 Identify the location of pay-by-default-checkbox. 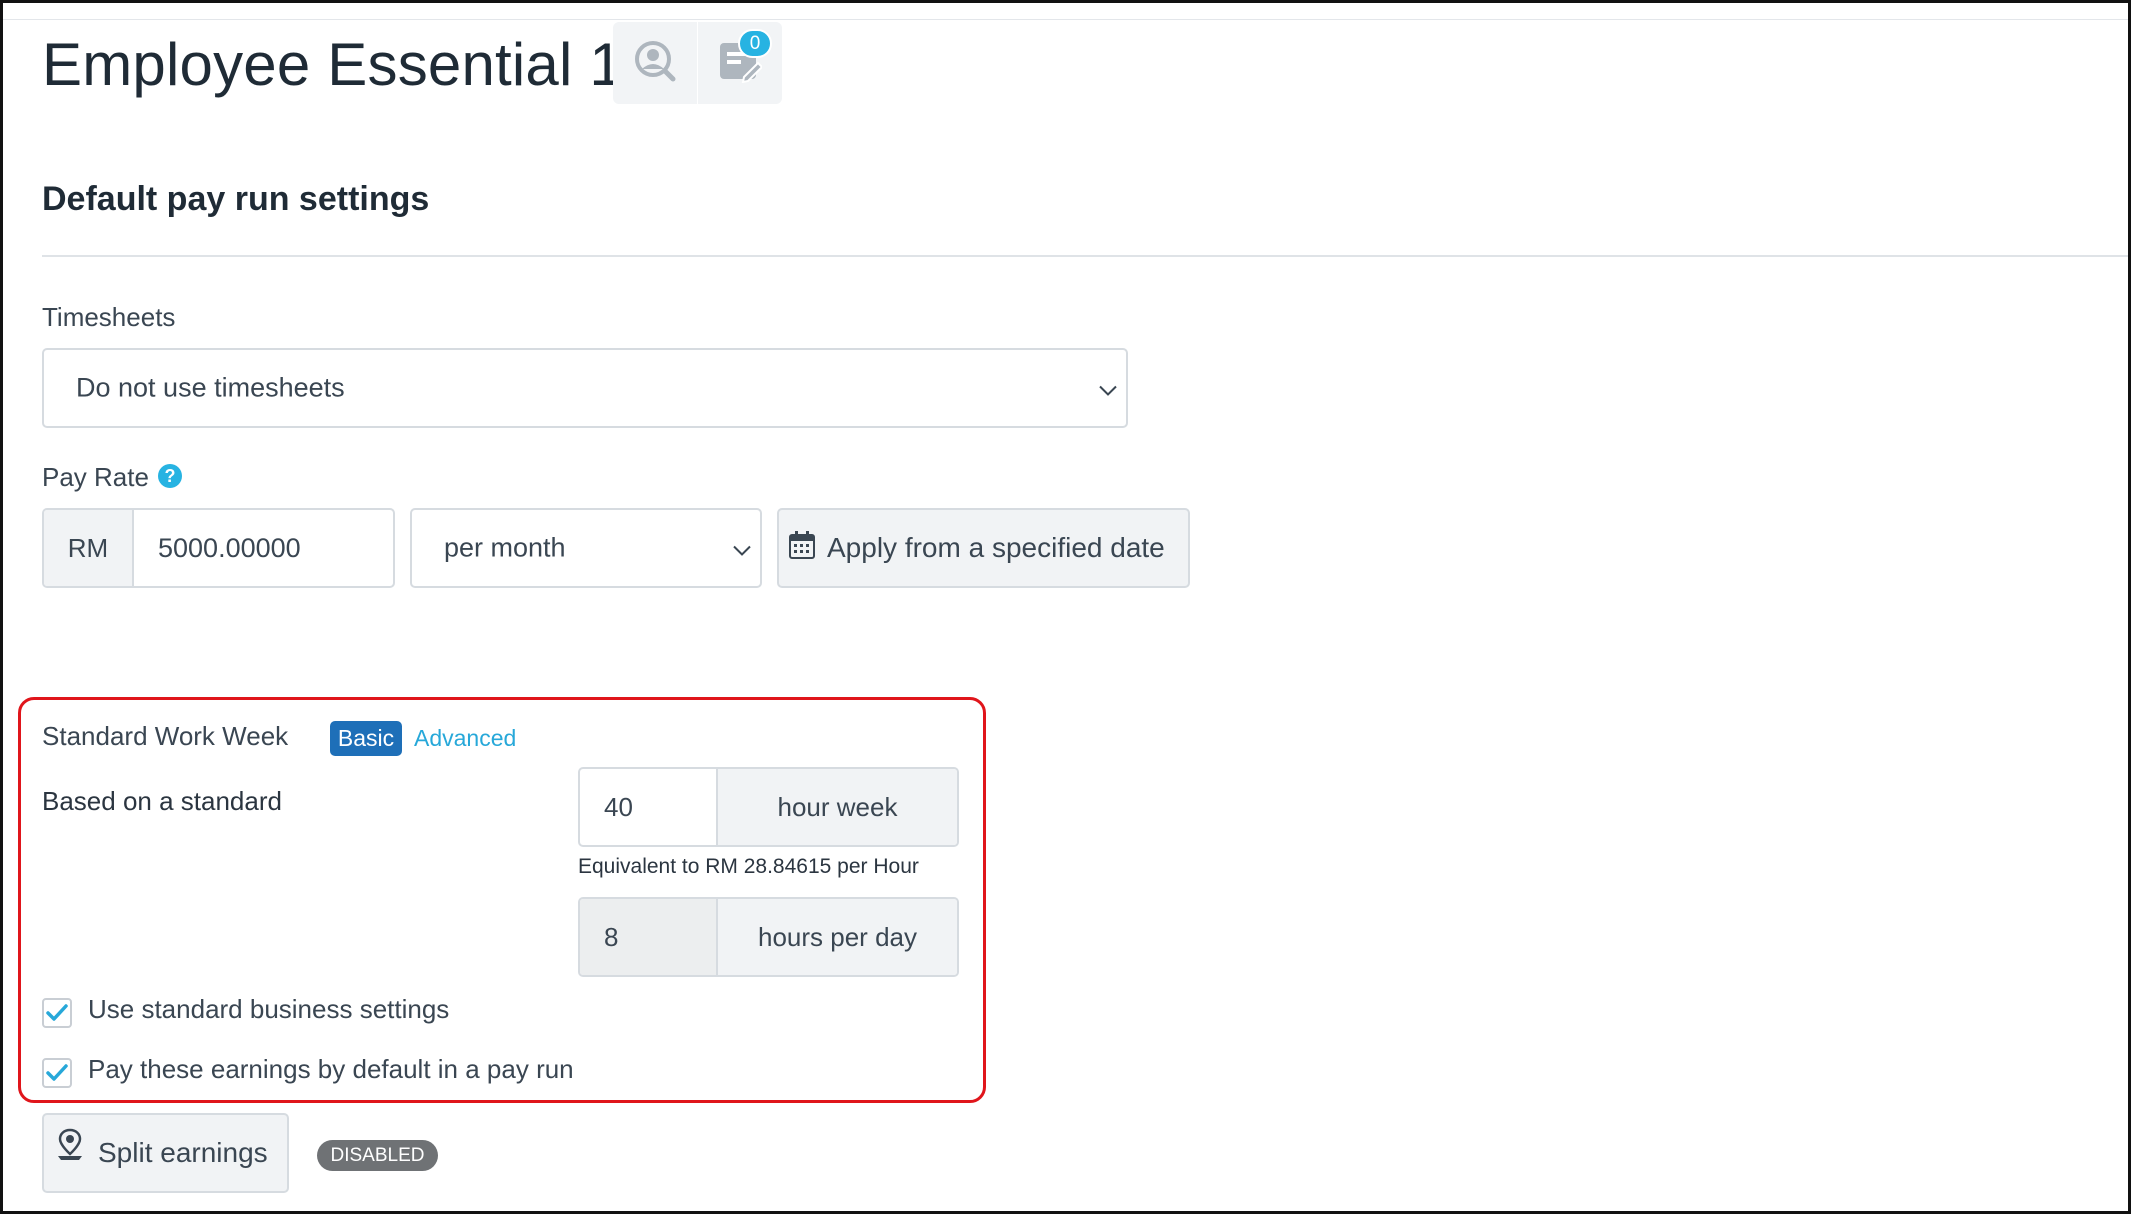
(57, 1073).